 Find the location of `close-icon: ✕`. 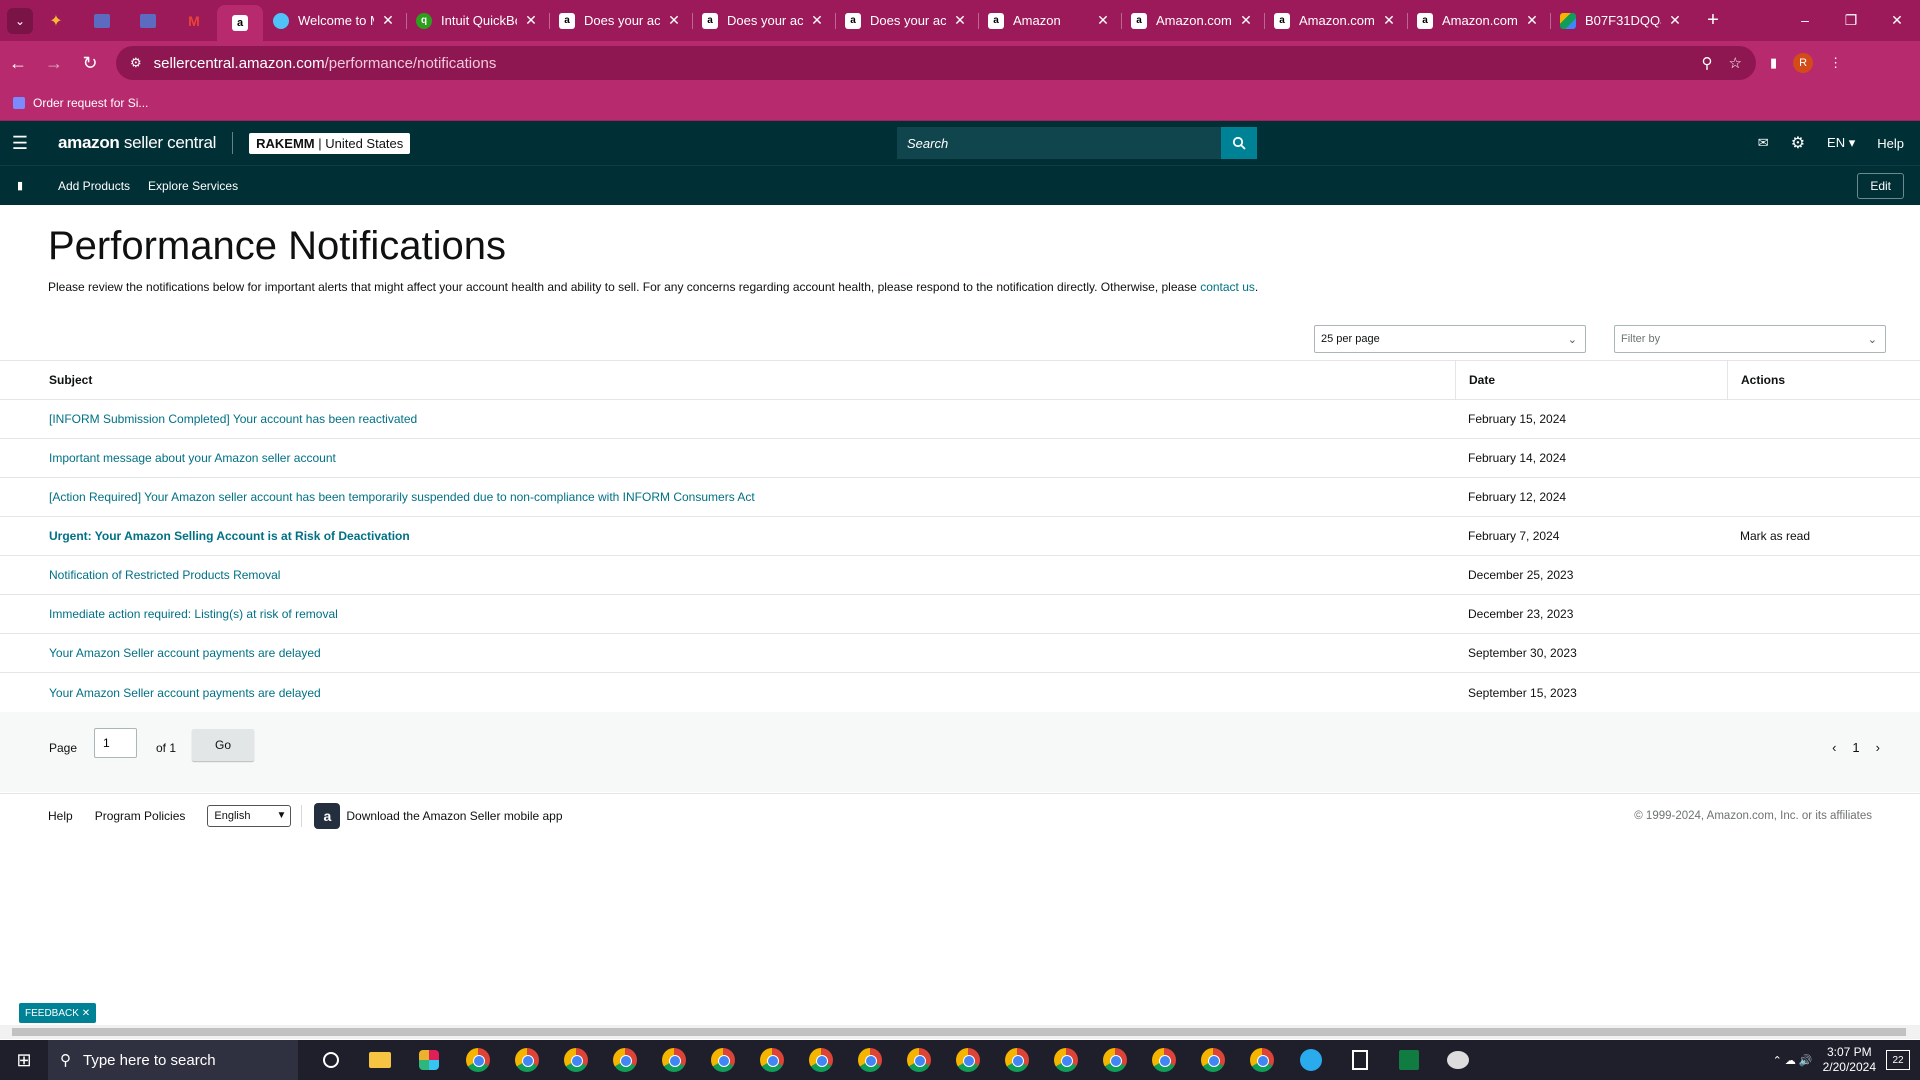

close-icon: ✕ is located at coordinates (86, 1013).